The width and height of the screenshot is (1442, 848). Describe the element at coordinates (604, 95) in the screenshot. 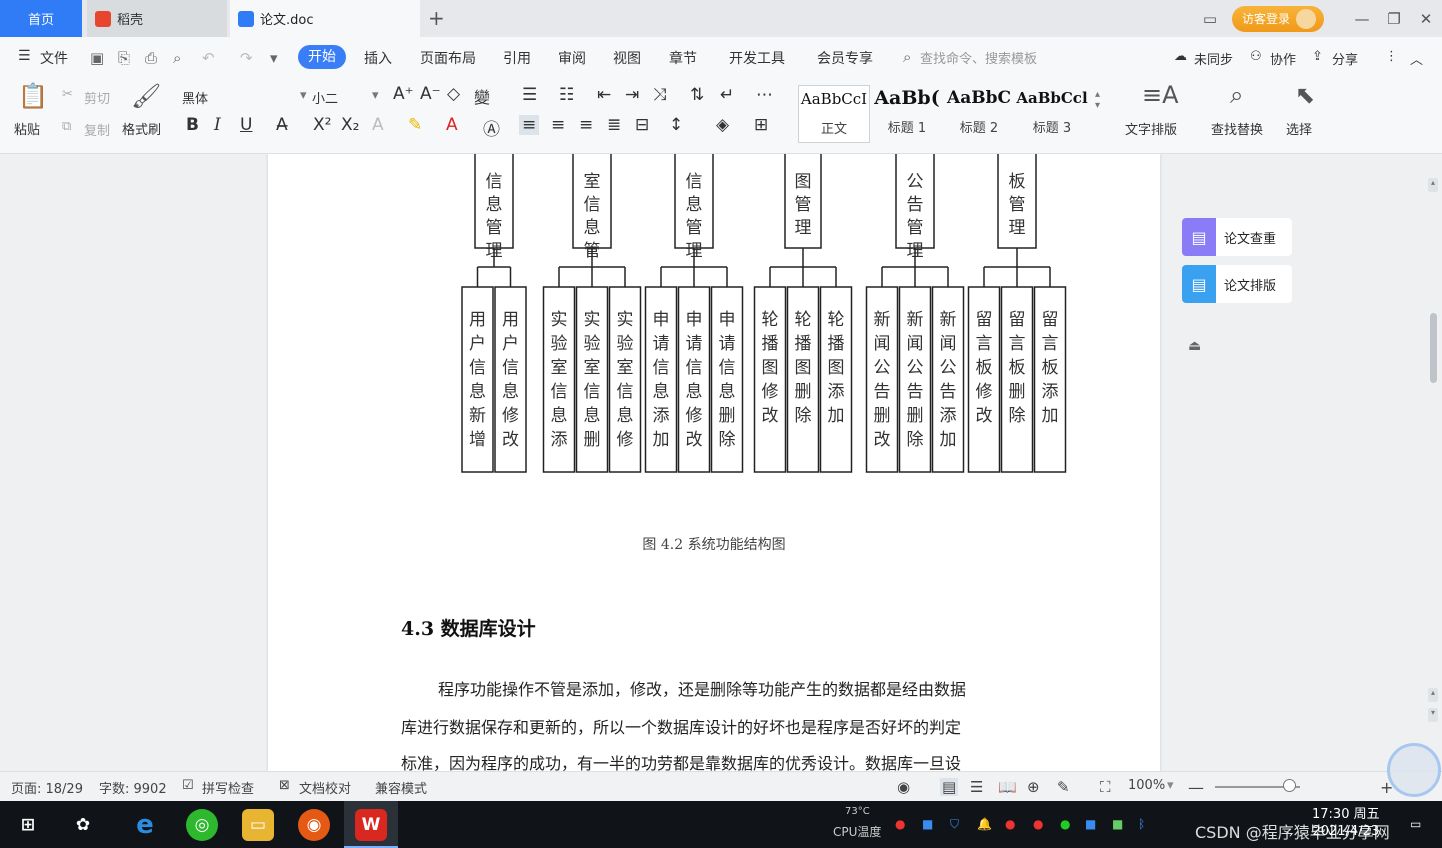

I see `decrease-indent-icon: ⇤` at that location.